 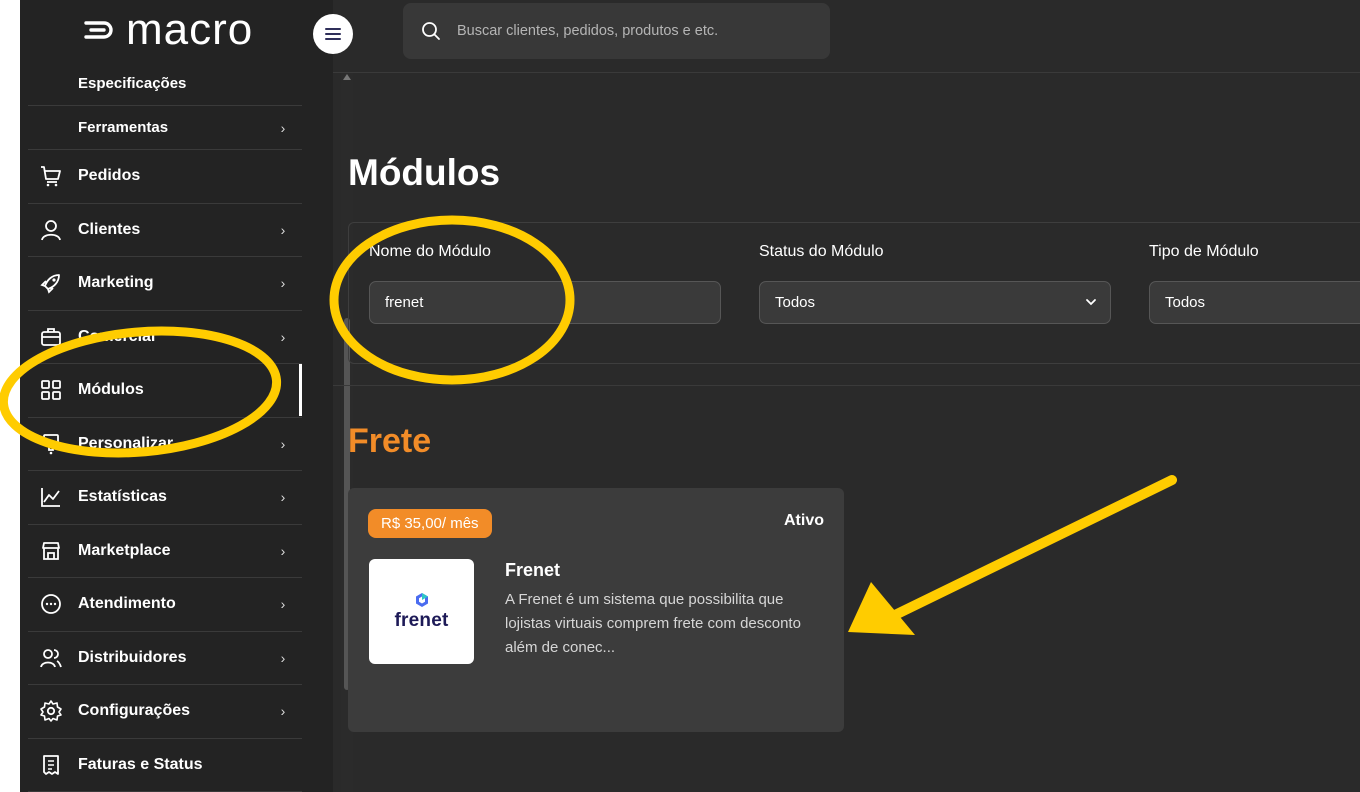 What do you see at coordinates (1254, 302) in the screenshot?
I see `module-type-select: Todos` at bounding box center [1254, 302].